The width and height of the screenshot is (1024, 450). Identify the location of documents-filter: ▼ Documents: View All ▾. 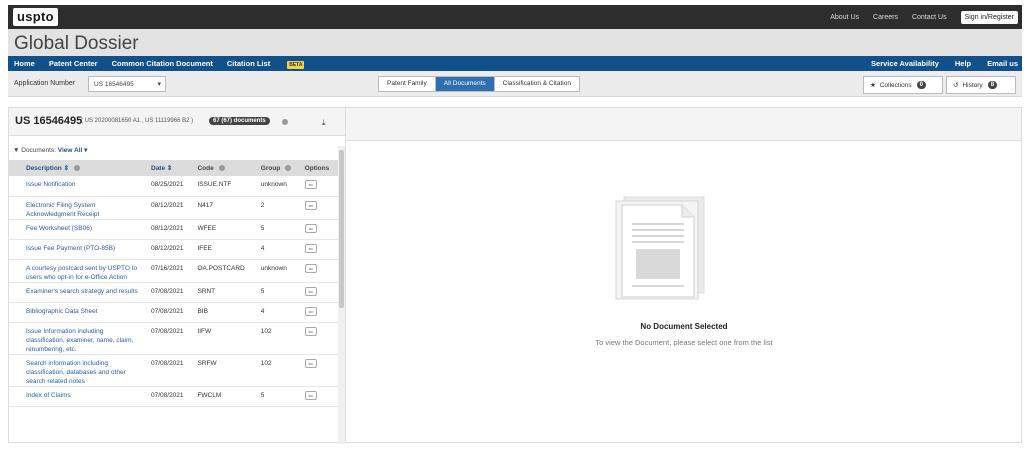
(50, 150).